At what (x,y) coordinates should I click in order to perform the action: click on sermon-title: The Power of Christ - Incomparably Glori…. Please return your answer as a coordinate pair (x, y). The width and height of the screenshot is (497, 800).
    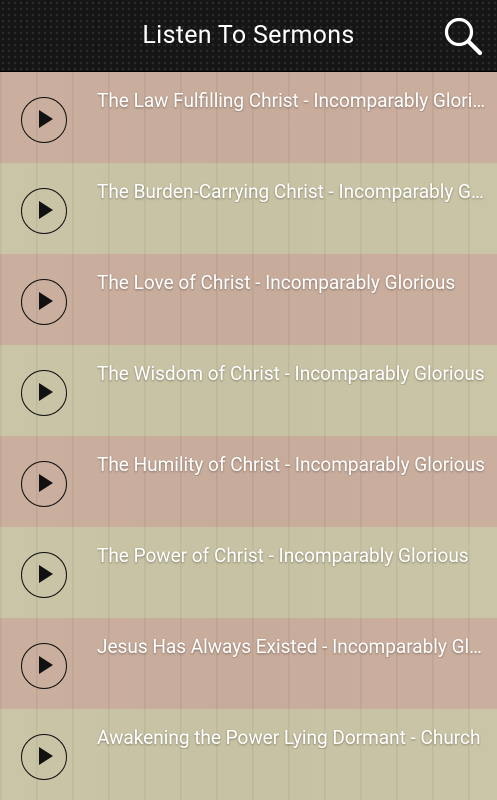
    Looking at the image, I should click on (283, 555).